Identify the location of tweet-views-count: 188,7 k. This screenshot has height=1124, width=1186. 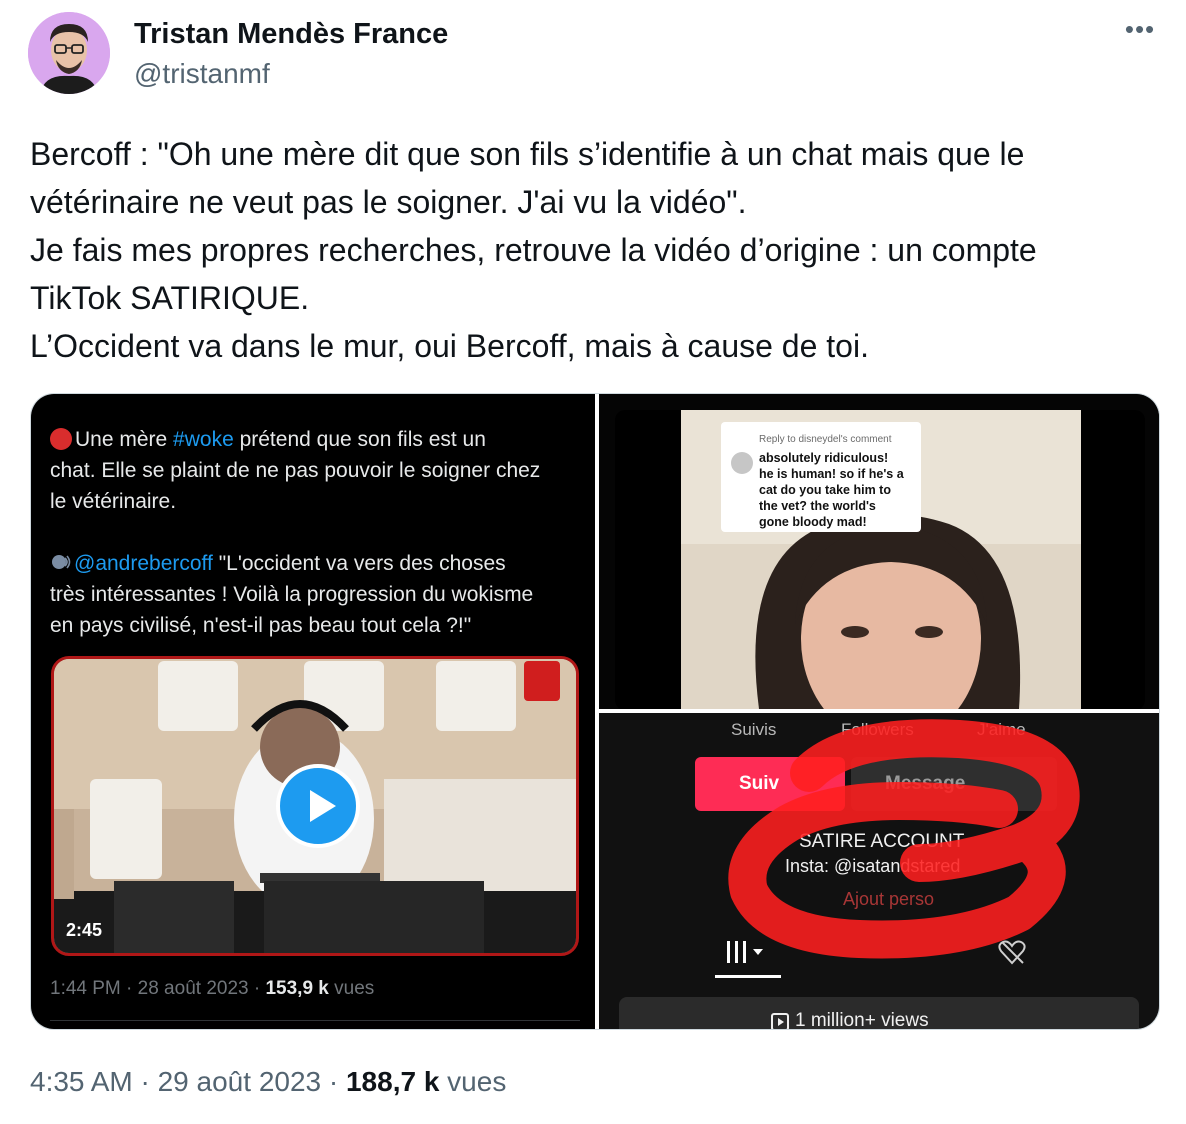
(392, 1081).